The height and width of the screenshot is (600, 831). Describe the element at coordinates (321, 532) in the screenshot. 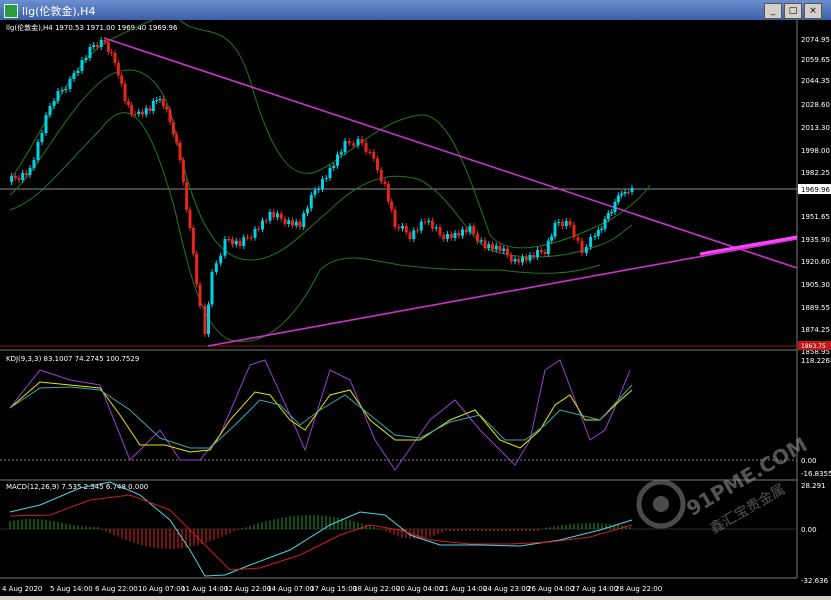

I see `macd-signal-line` at that location.